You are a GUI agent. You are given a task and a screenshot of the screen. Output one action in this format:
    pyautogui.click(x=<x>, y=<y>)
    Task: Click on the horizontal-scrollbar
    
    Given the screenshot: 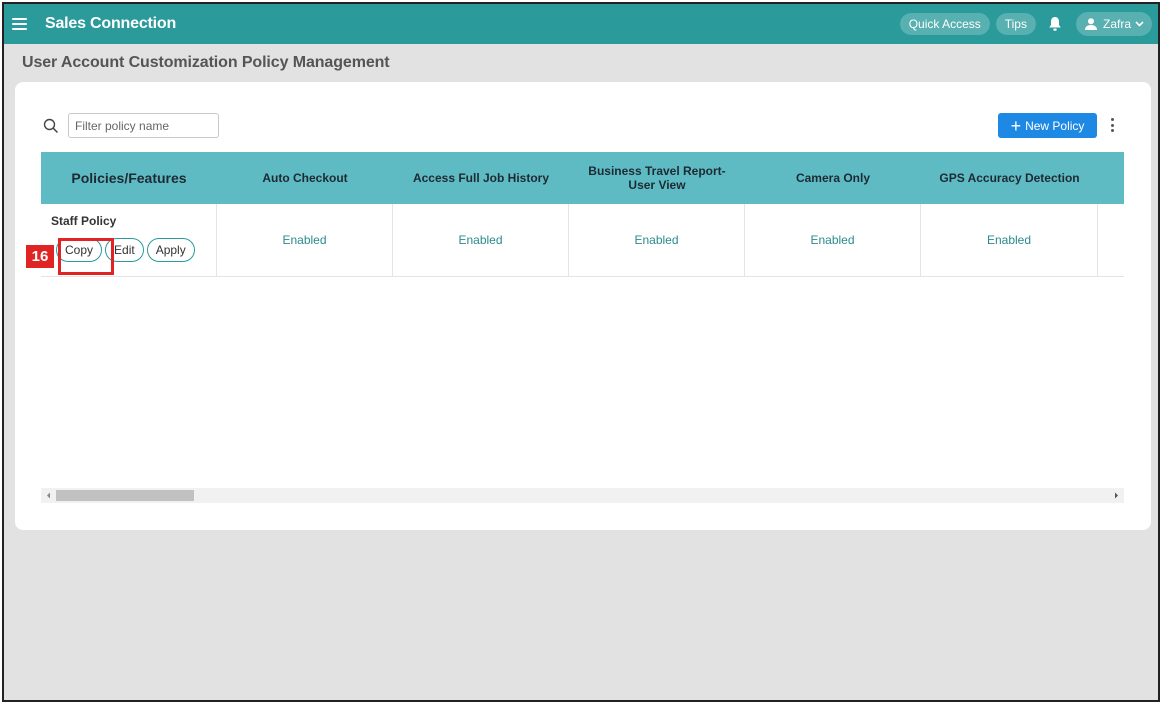 What is the action you would take?
    pyautogui.click(x=582, y=495)
    